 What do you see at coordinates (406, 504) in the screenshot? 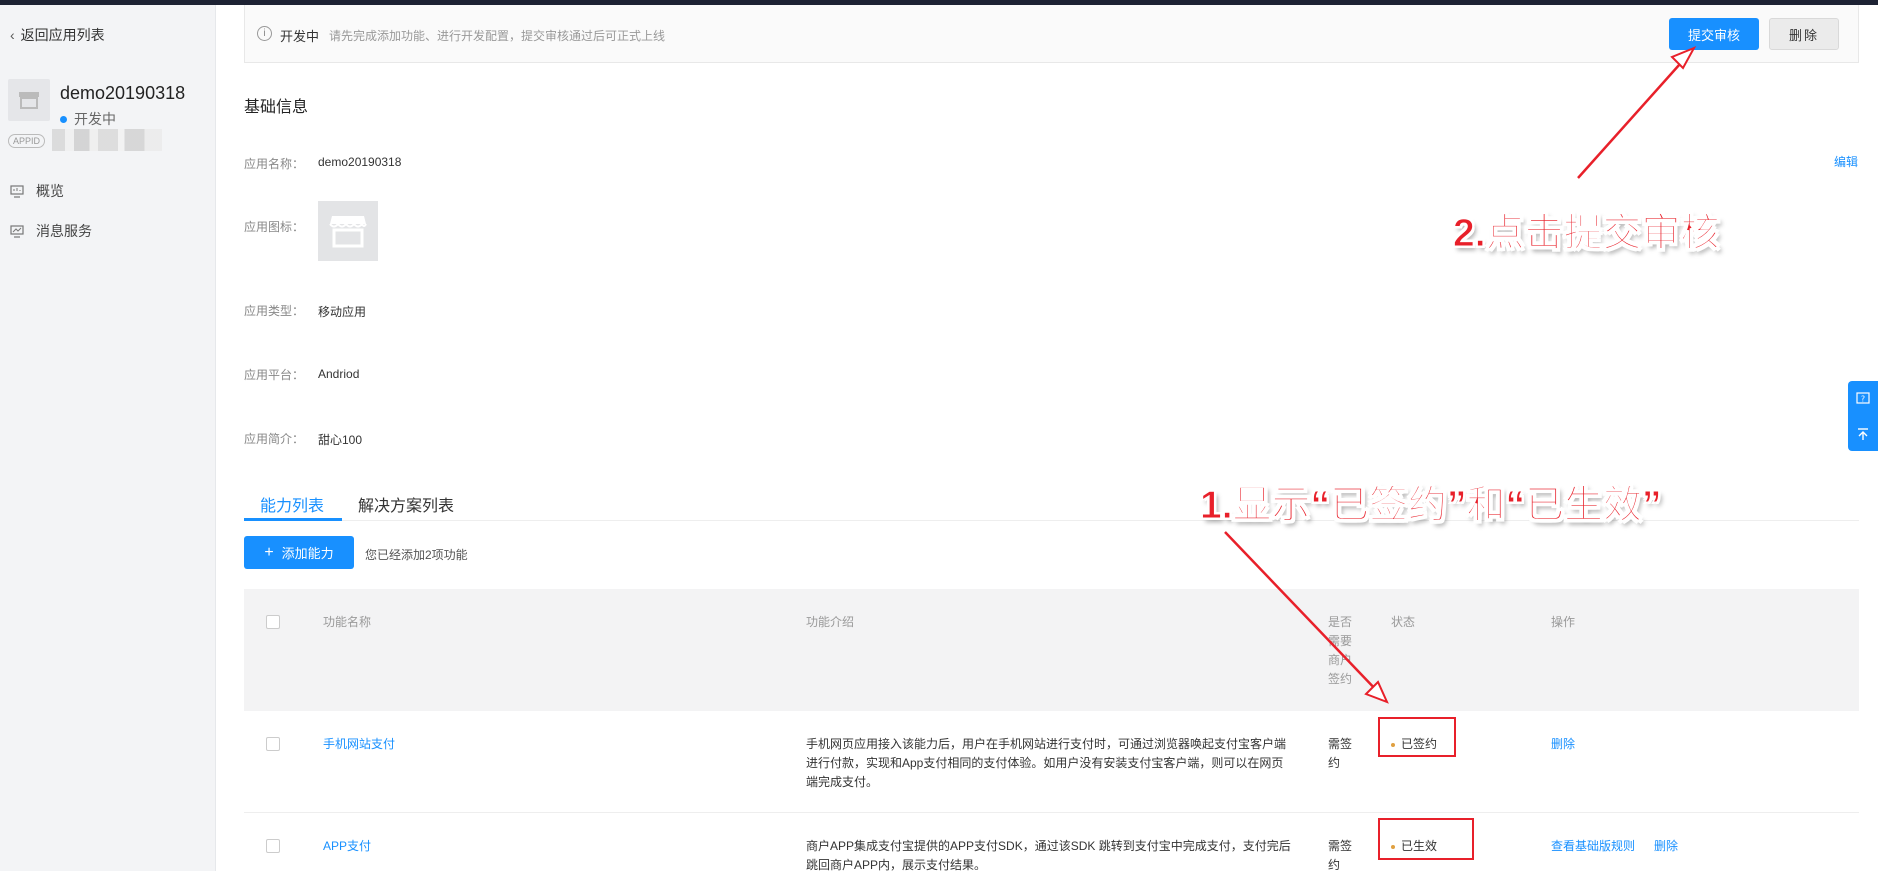
I see `tab-solution-list: 解决方案列表` at bounding box center [406, 504].